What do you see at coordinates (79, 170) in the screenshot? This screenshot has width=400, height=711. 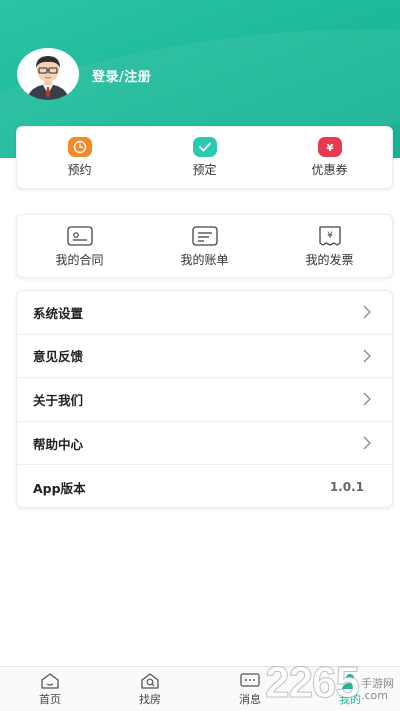 I see `quick-action-label: 预约` at bounding box center [79, 170].